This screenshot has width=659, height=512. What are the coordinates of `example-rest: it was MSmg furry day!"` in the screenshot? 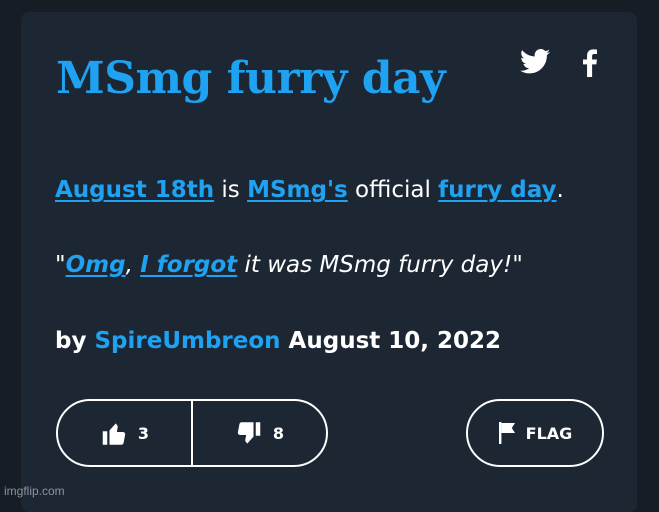 It's located at (380, 265).